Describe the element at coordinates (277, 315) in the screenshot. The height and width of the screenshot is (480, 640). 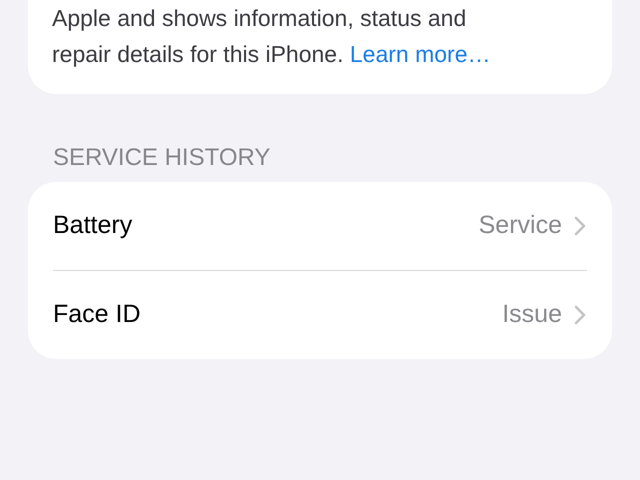
I see `row-label: Face ID` at that location.